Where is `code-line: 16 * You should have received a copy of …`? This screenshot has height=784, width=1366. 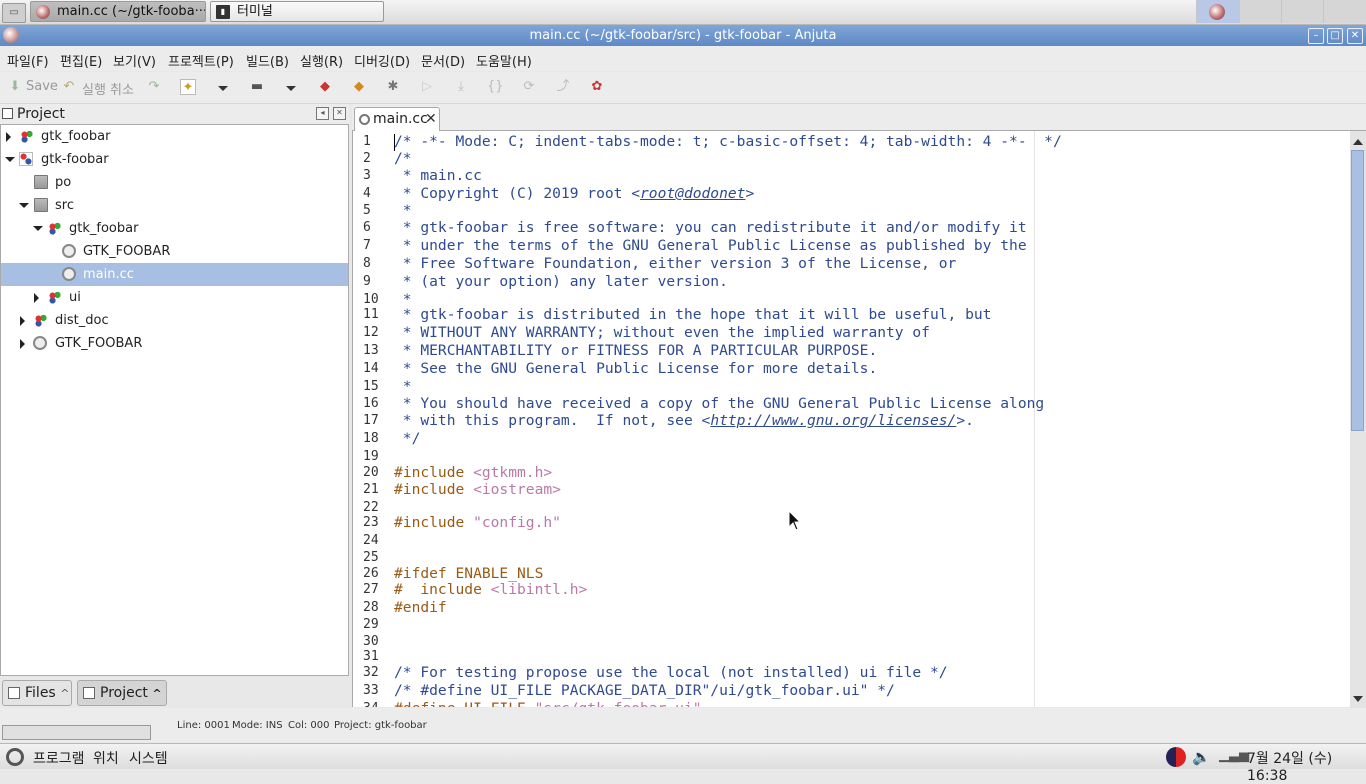 code-line: 16 * You should have received a copy of … is located at coordinates (851, 404).